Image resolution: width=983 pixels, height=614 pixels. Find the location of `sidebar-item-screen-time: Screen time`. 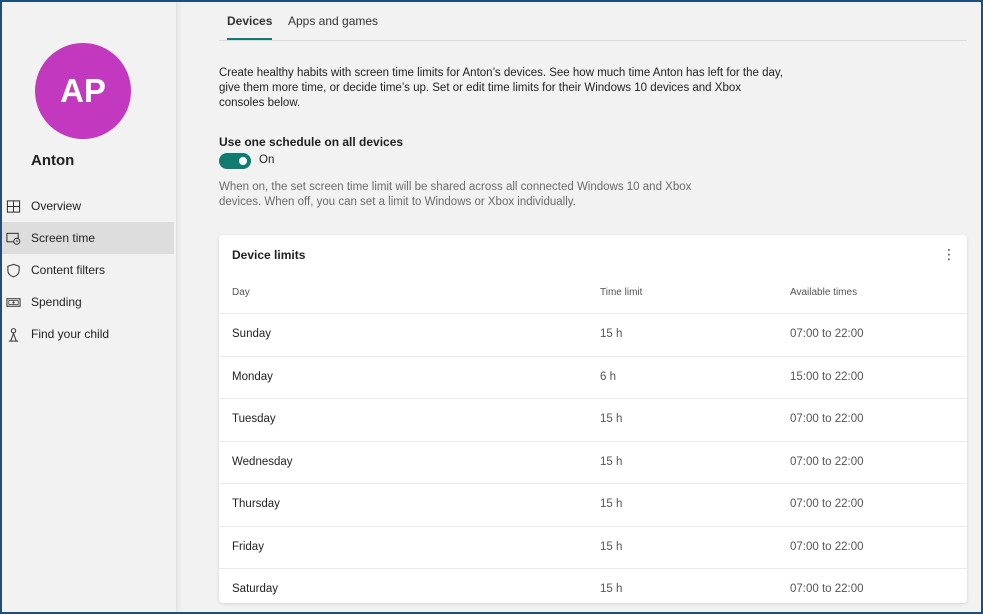

sidebar-item-screen-time: Screen time is located at coordinates (88, 238).